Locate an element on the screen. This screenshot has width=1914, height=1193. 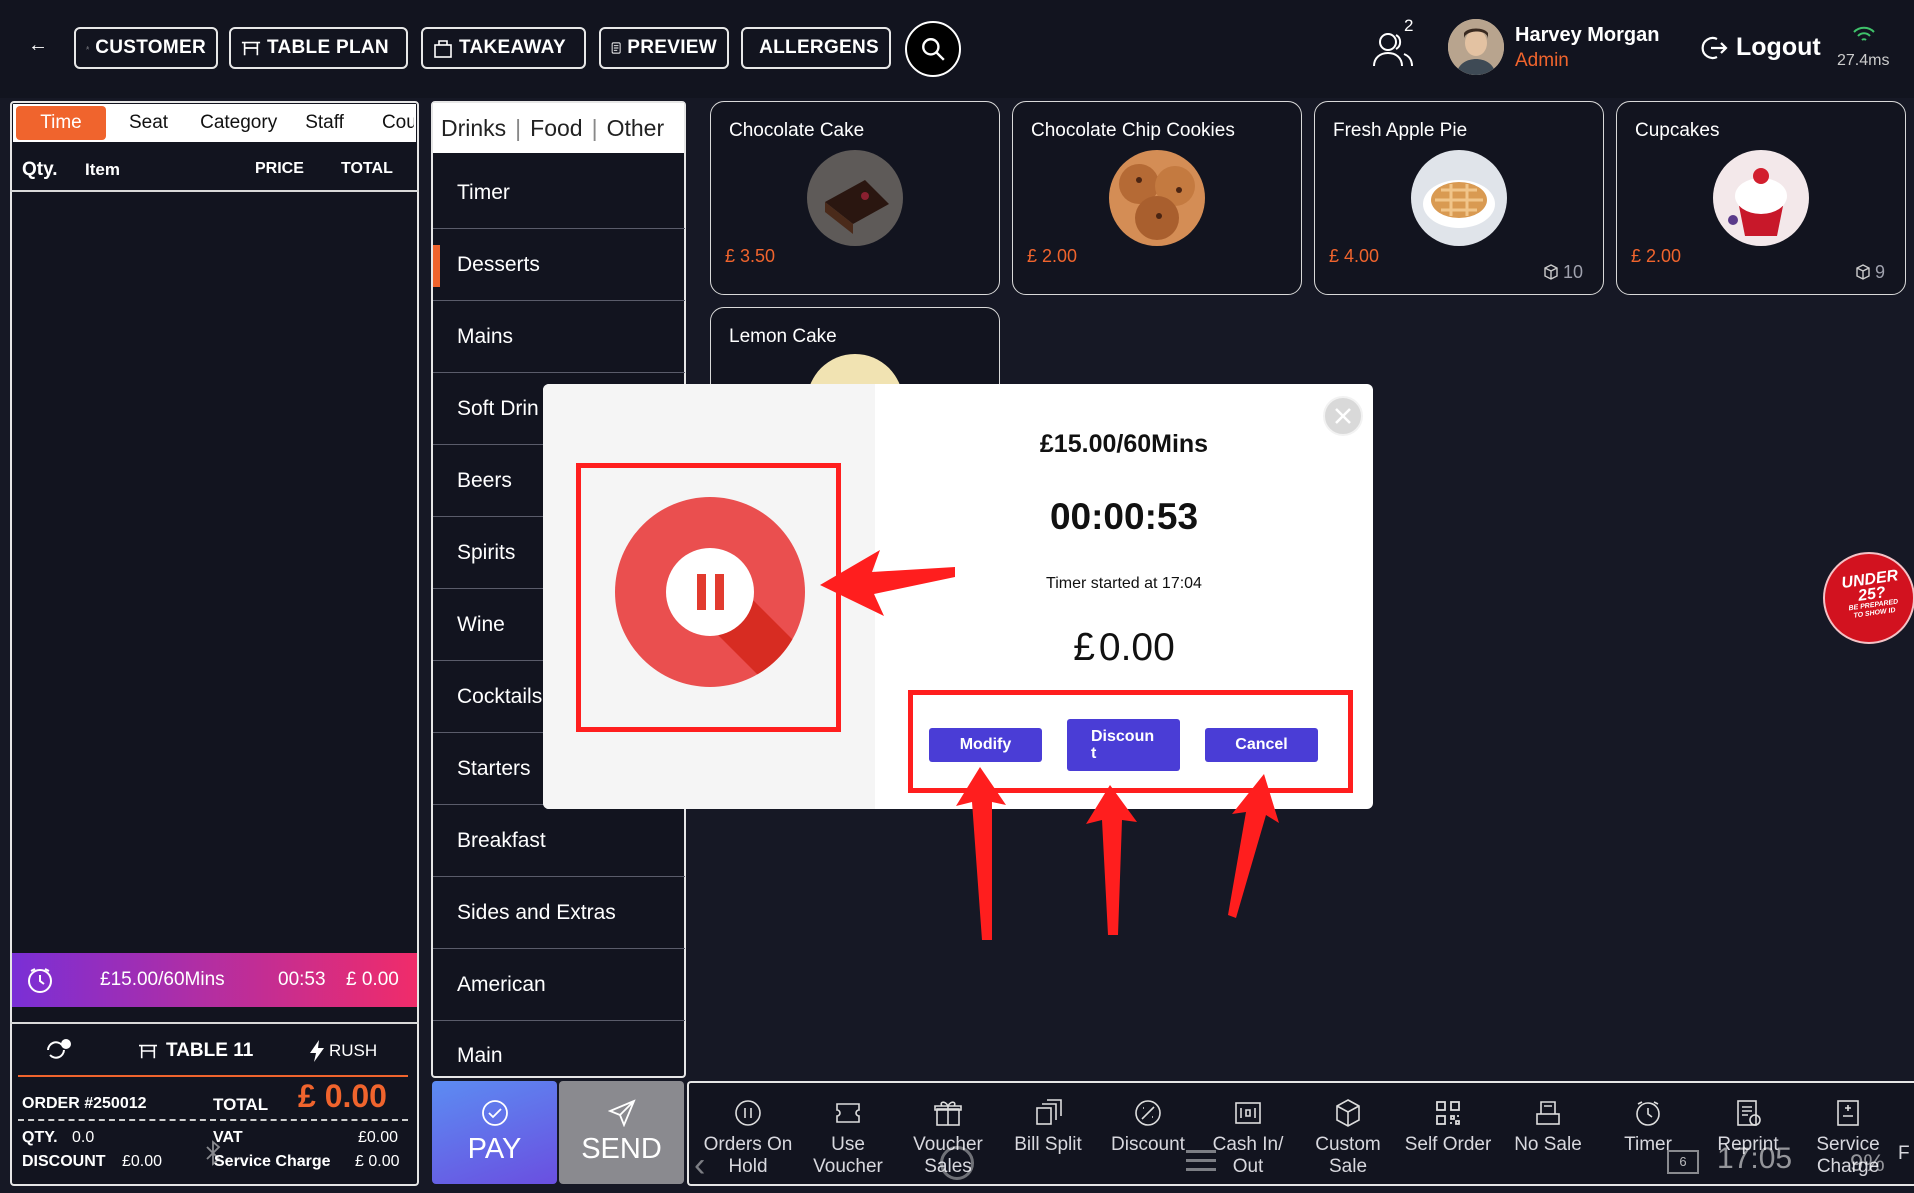
arrow-to-modify is located at coordinates (981, 853).